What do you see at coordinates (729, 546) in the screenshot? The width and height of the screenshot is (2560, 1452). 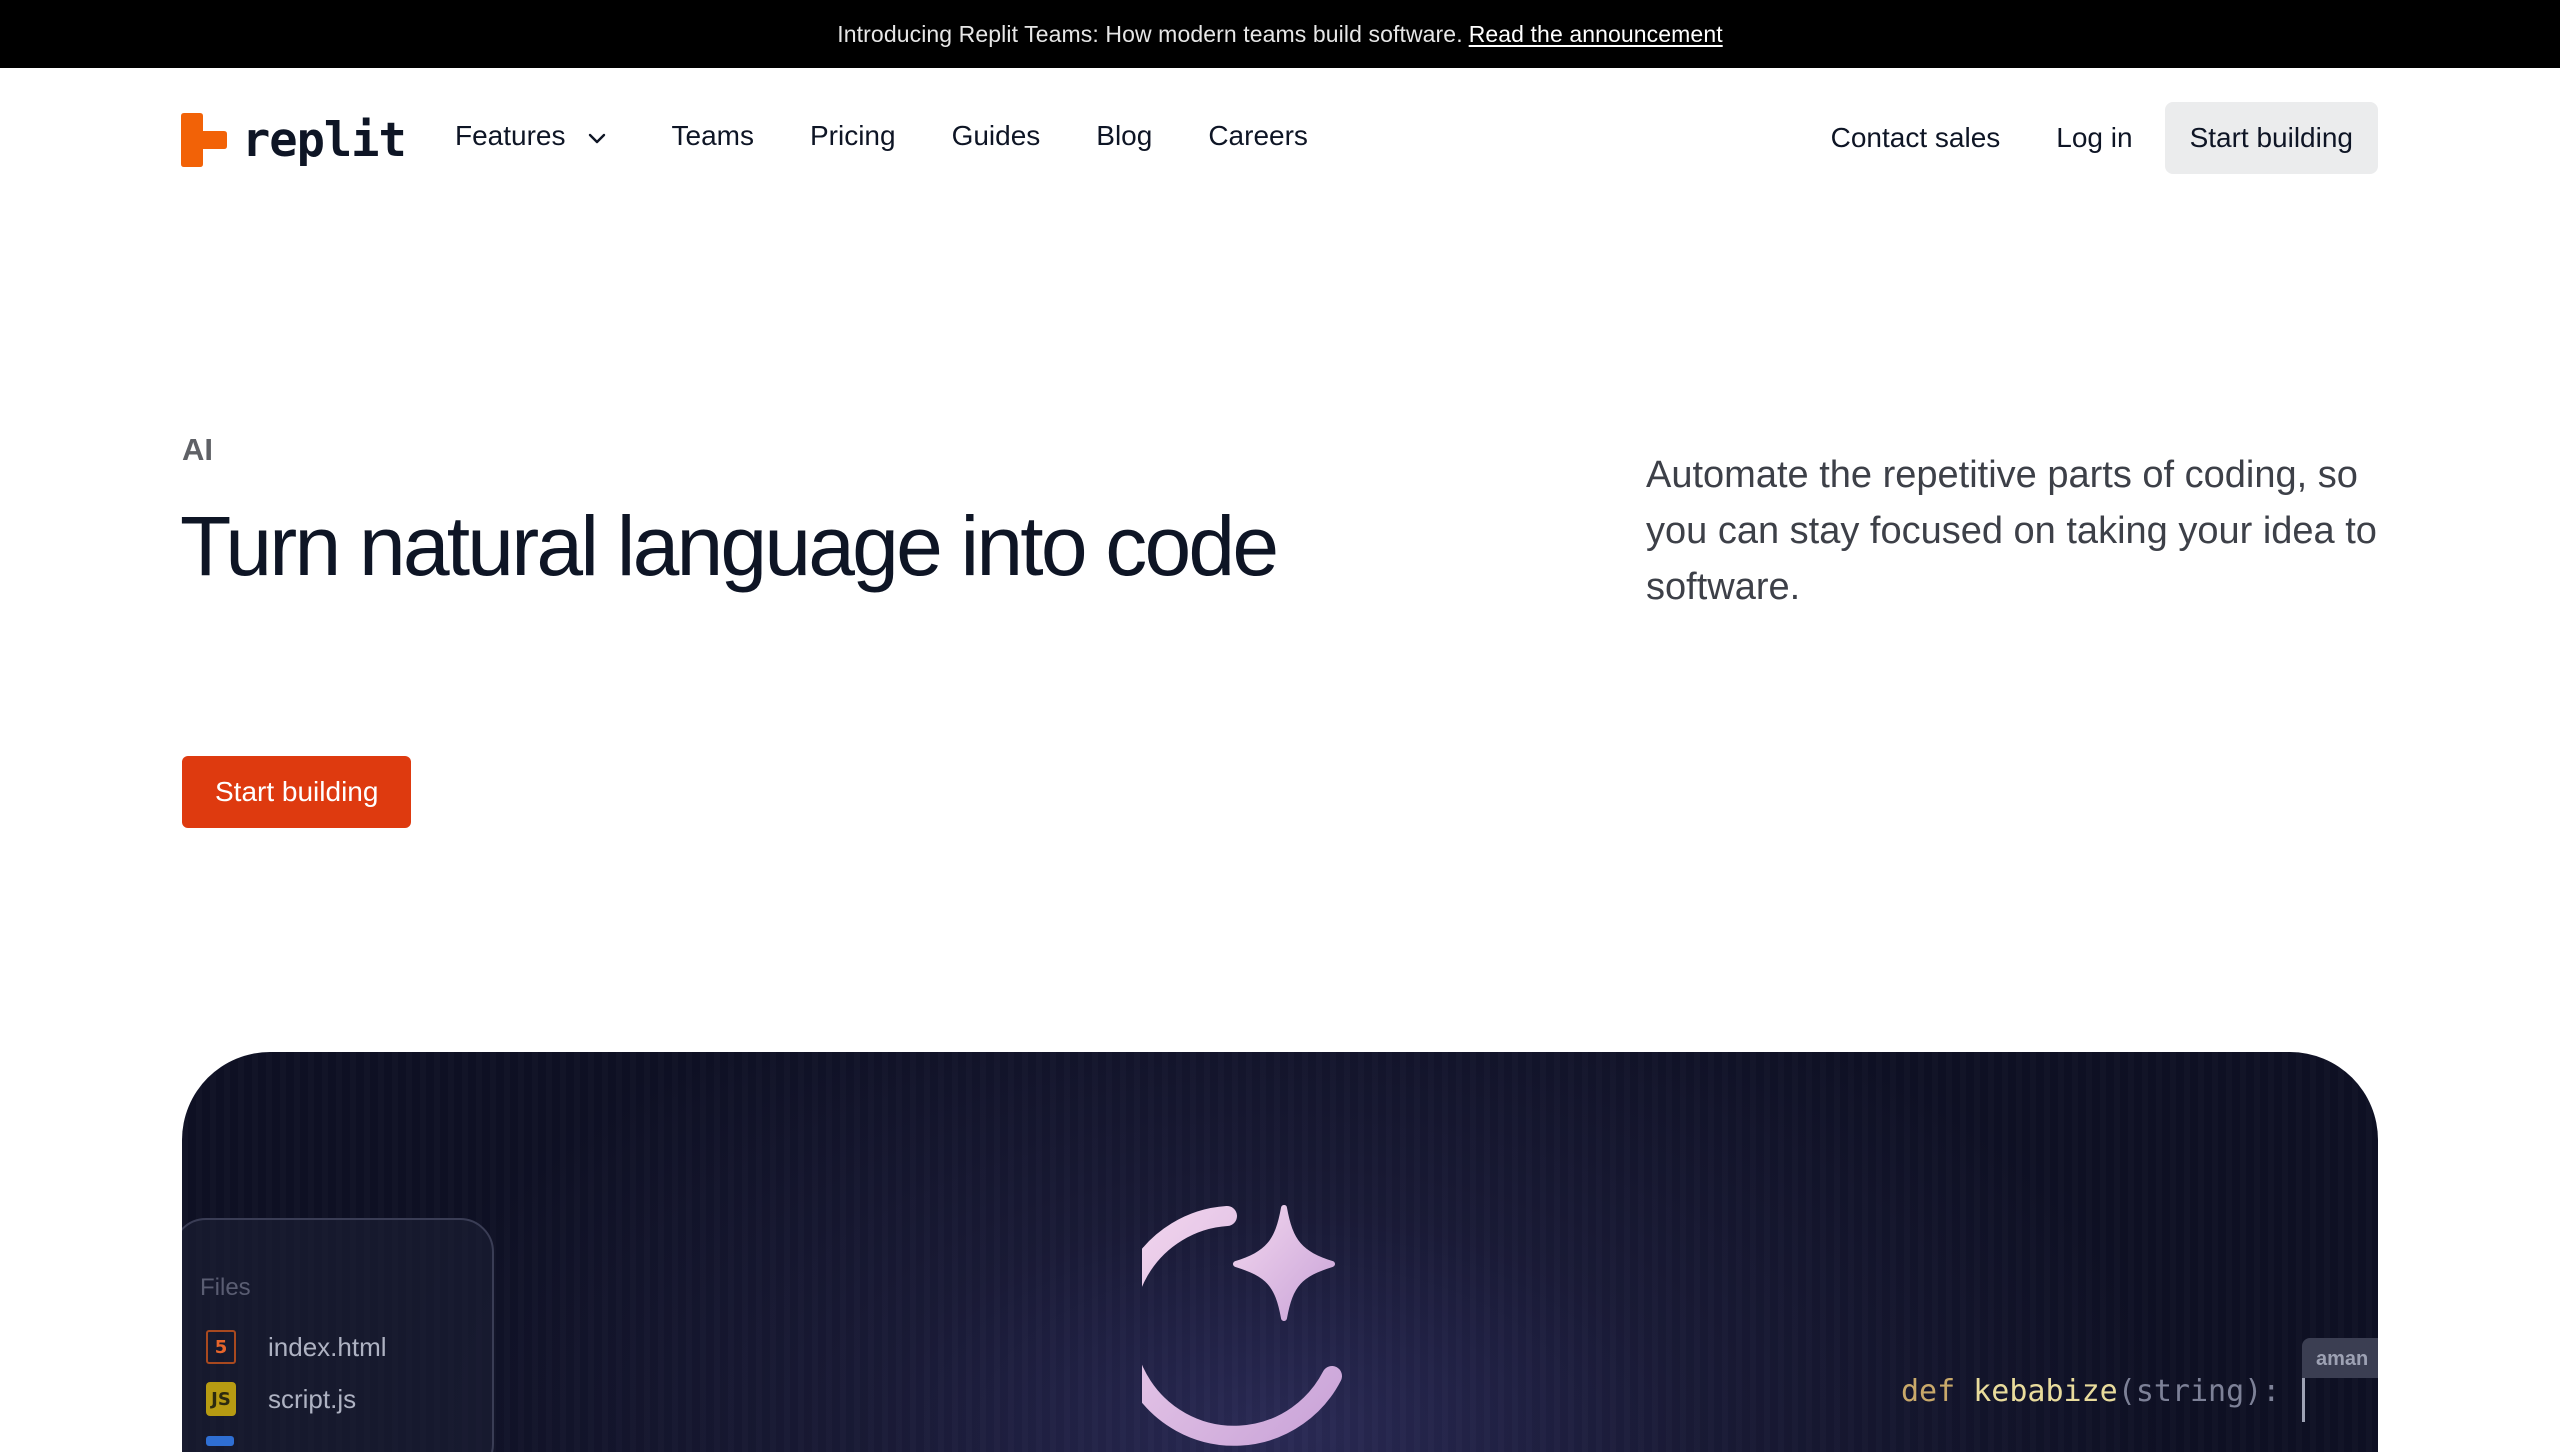 I see `hero-headline: Turn natural language into code` at bounding box center [729, 546].